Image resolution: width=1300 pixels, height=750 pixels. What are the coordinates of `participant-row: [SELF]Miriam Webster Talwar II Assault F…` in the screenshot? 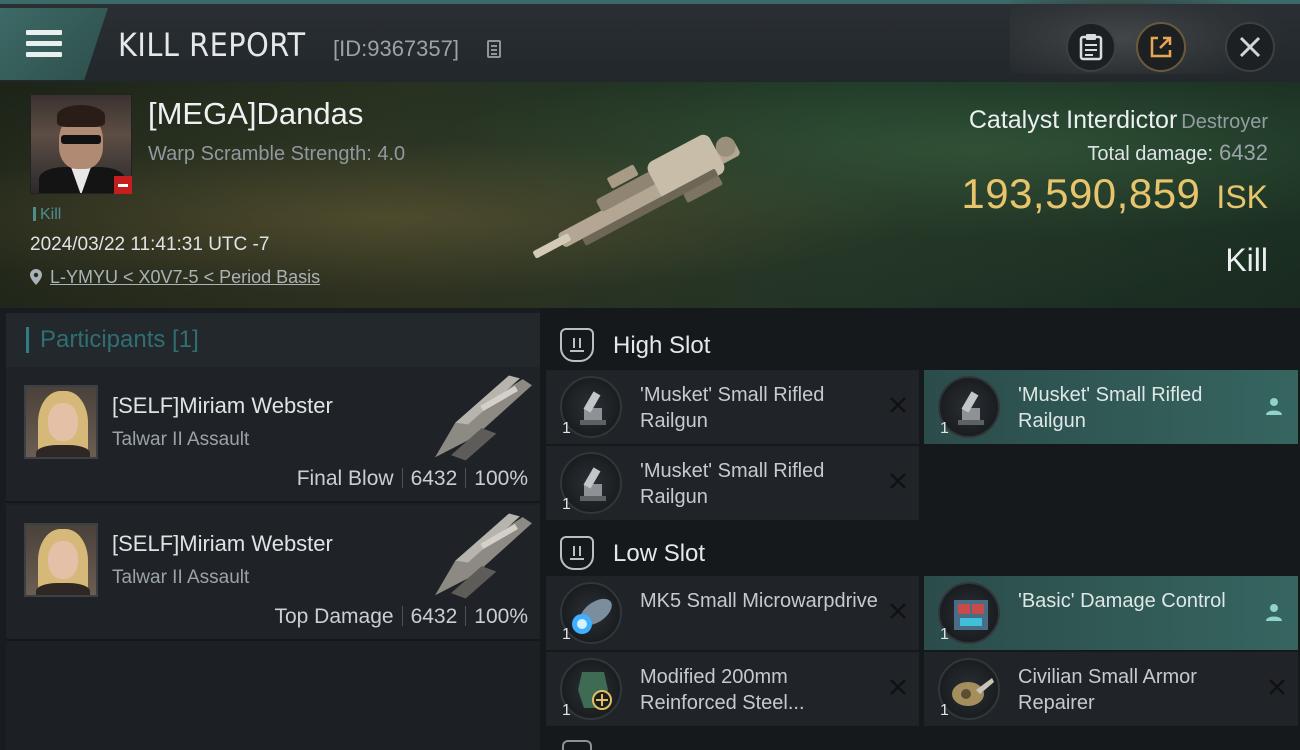 It's located at (273, 435).